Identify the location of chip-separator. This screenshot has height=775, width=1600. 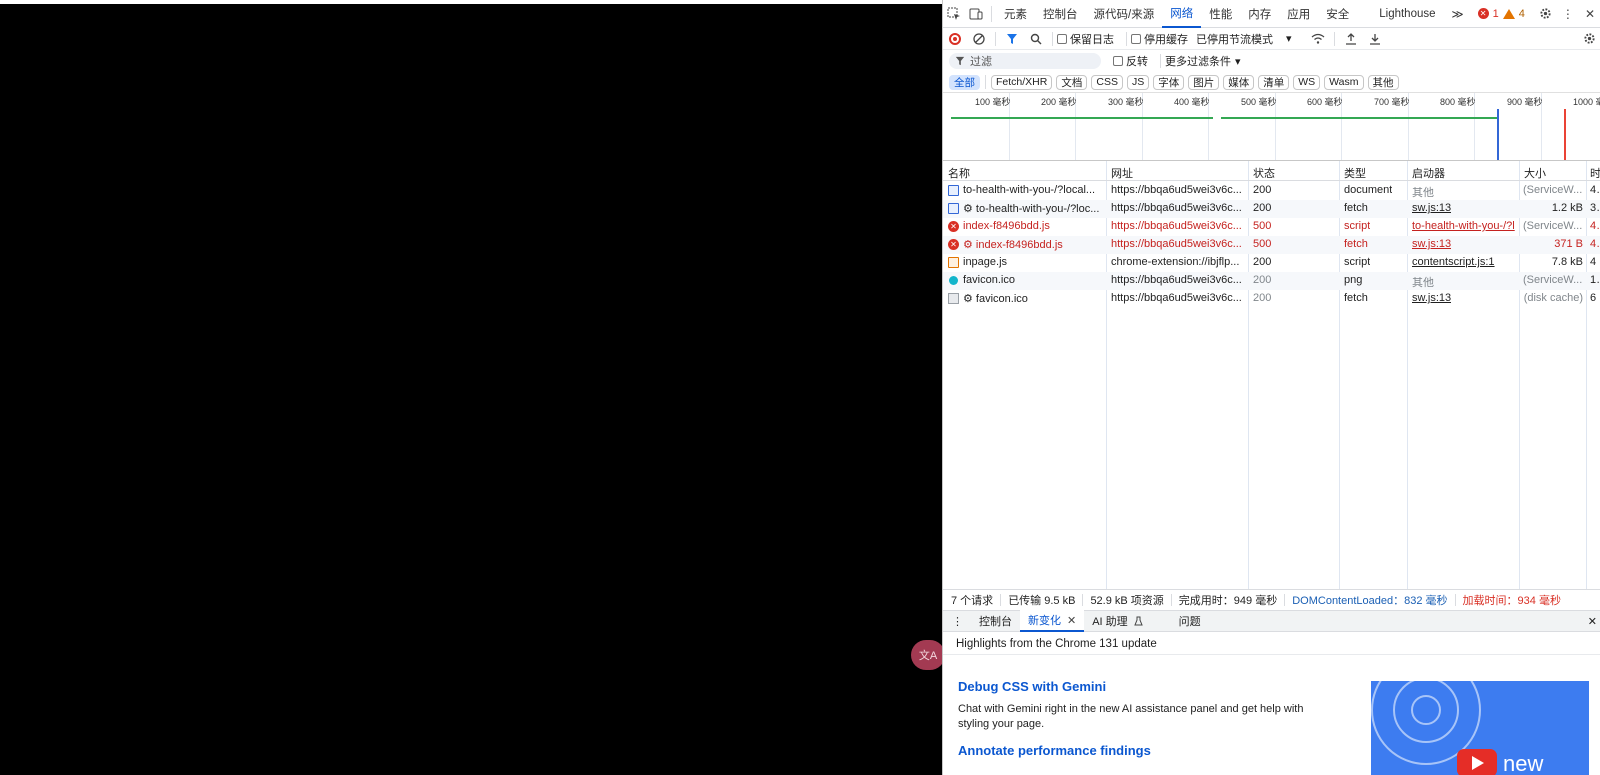
(985, 82).